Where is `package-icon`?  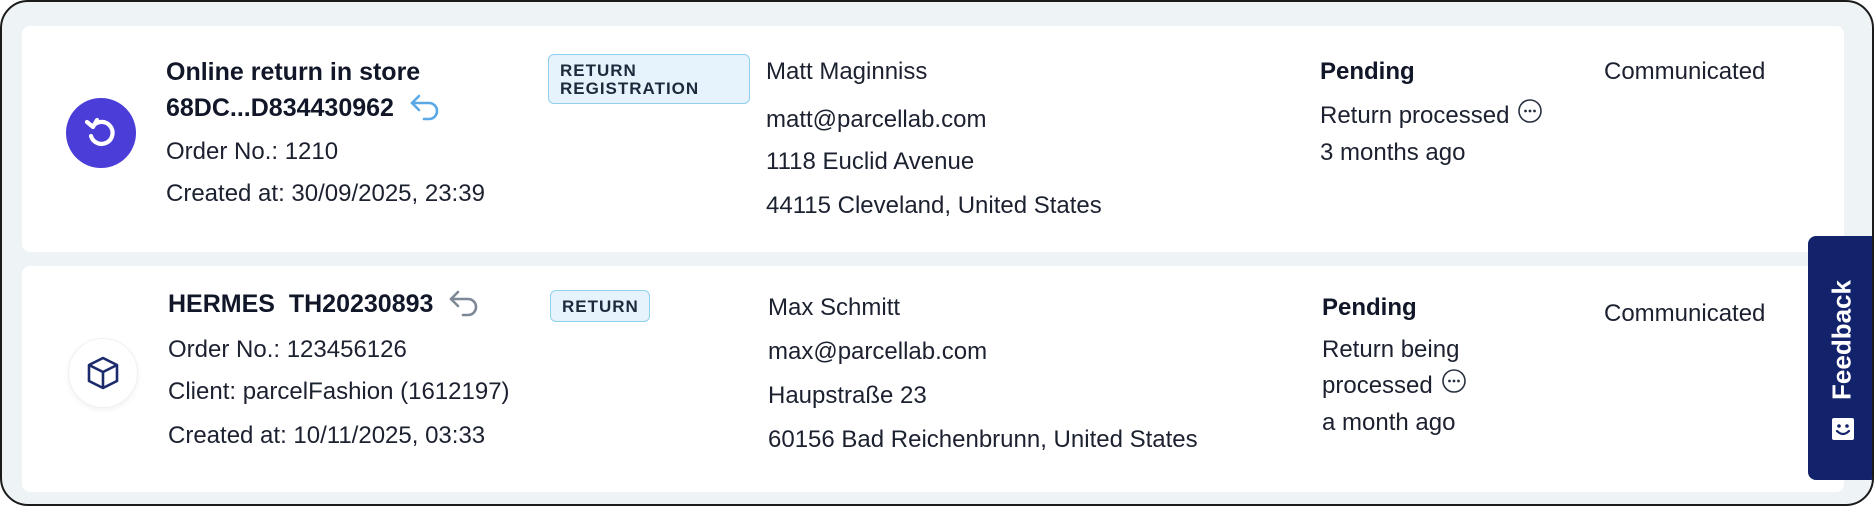 package-icon is located at coordinates (103, 373).